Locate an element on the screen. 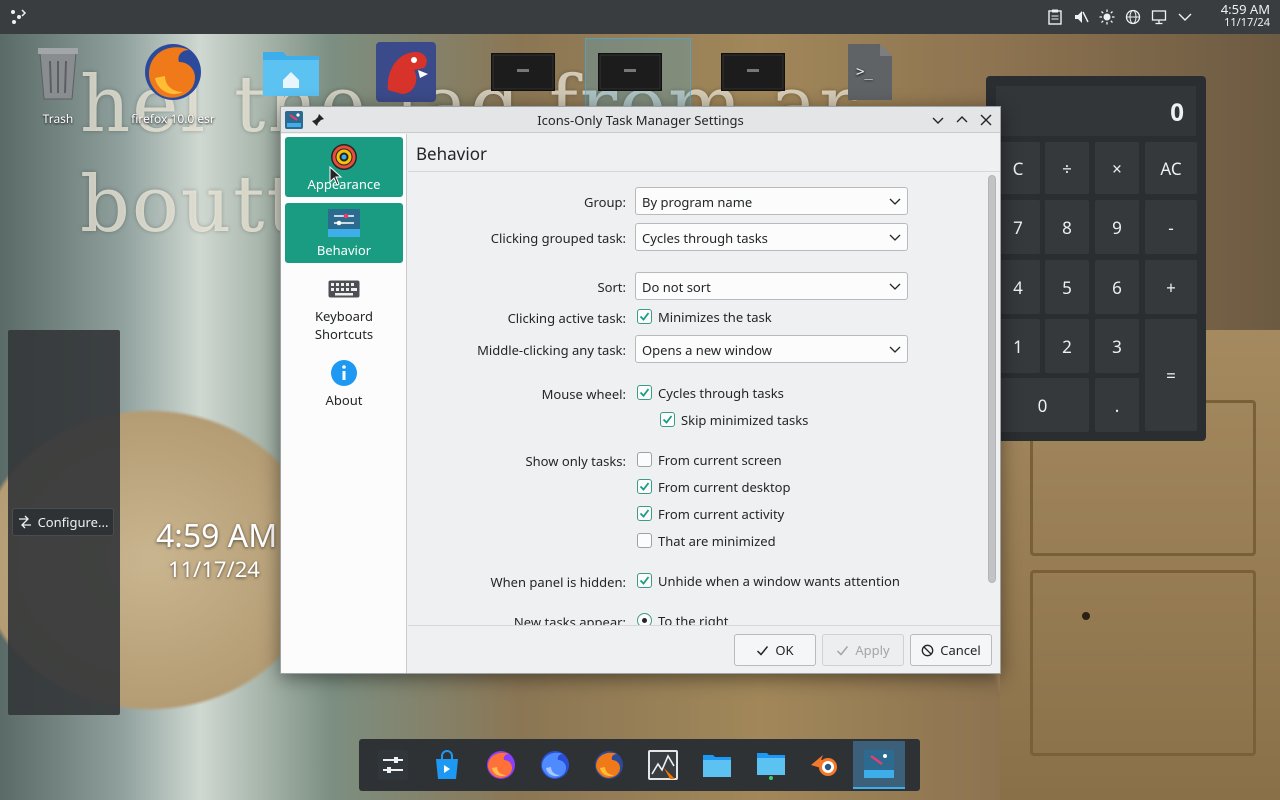 Image resolution: width=1280 pixels, height=800 pixels. dialog-titlebar: Icons-Only Task Manager Settings is located at coordinates (640, 120).